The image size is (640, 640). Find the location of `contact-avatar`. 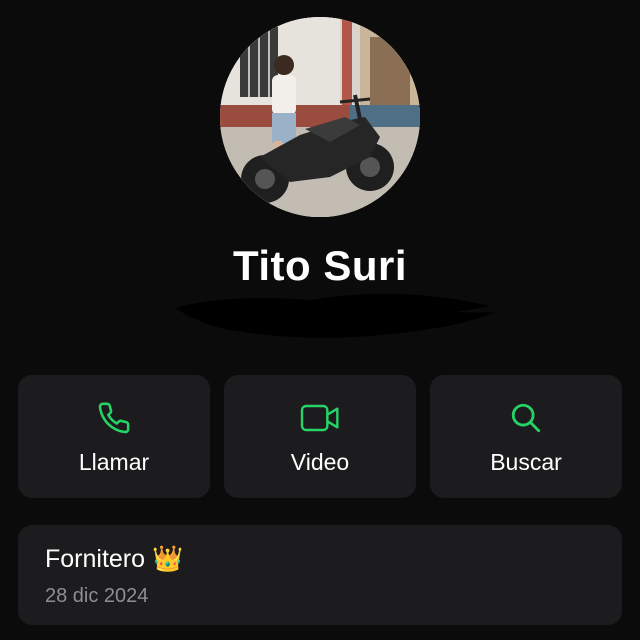

contact-avatar is located at coordinates (320, 117).